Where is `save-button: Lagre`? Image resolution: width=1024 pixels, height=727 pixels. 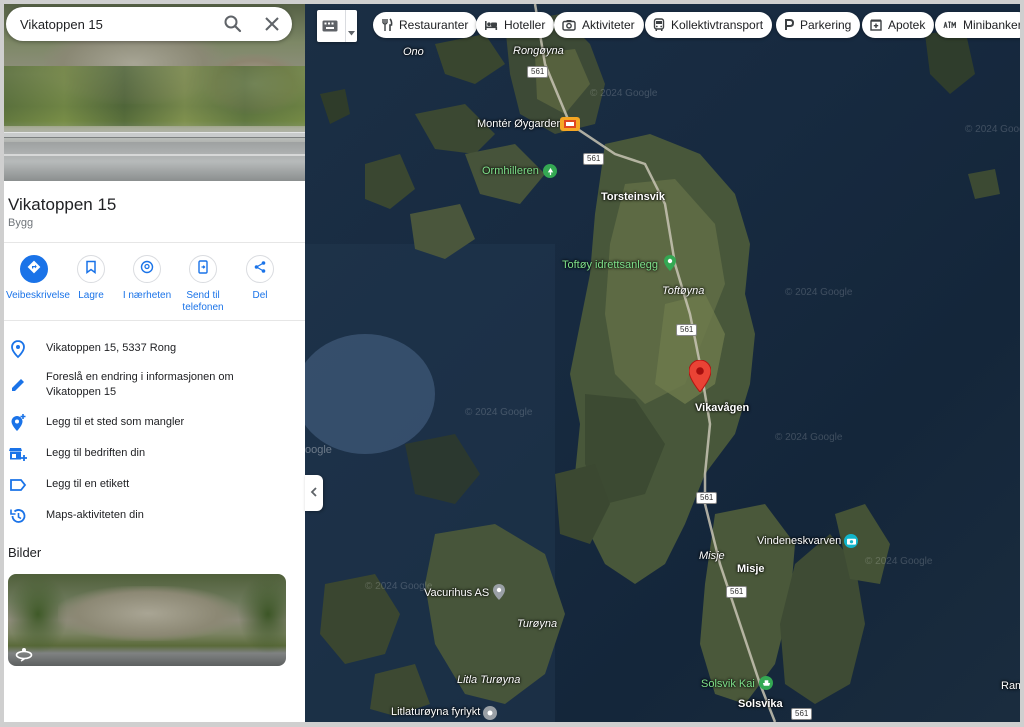
save-button: Lagre is located at coordinates (91, 278).